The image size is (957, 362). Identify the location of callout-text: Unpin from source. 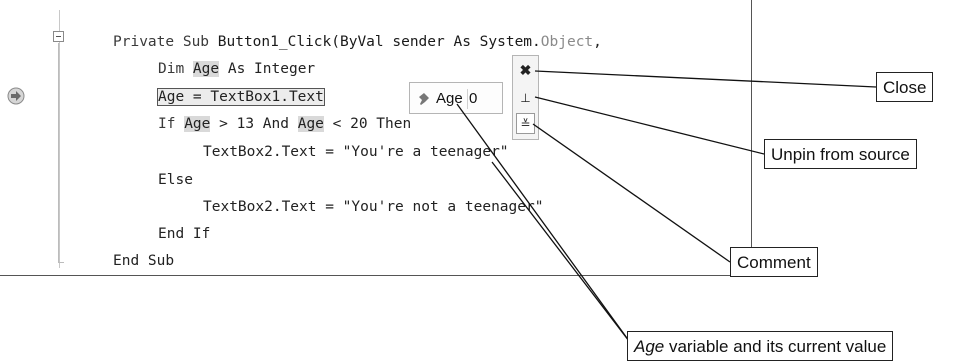
(840, 154).